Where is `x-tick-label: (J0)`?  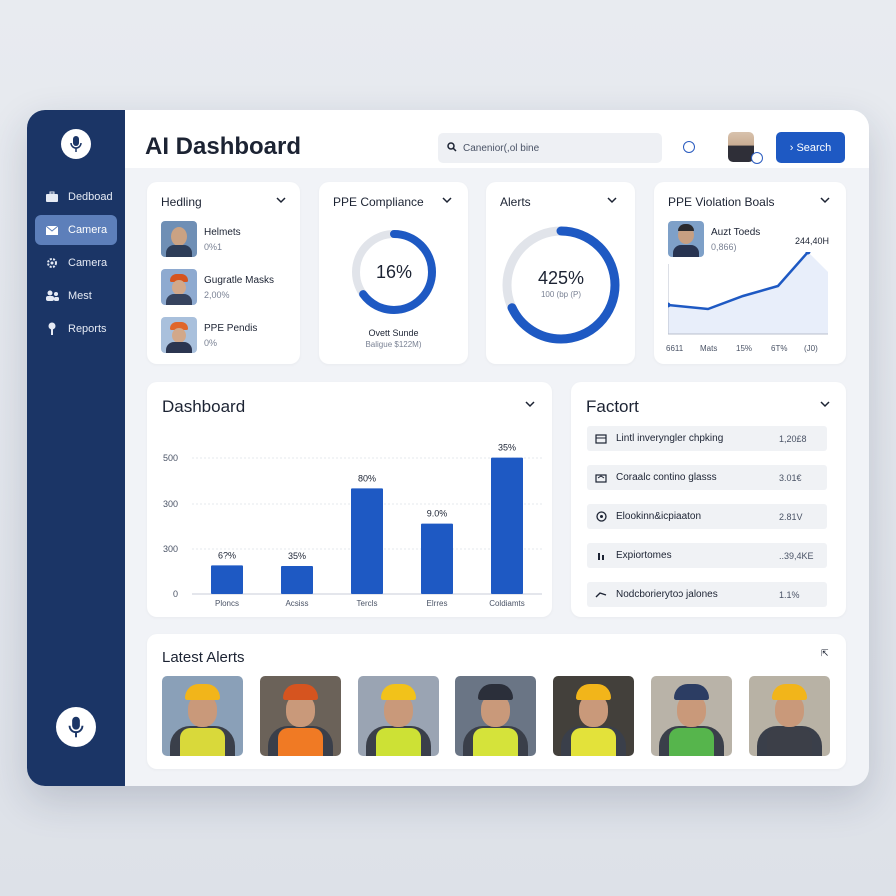
x-tick-label: (J0) is located at coordinates (811, 348).